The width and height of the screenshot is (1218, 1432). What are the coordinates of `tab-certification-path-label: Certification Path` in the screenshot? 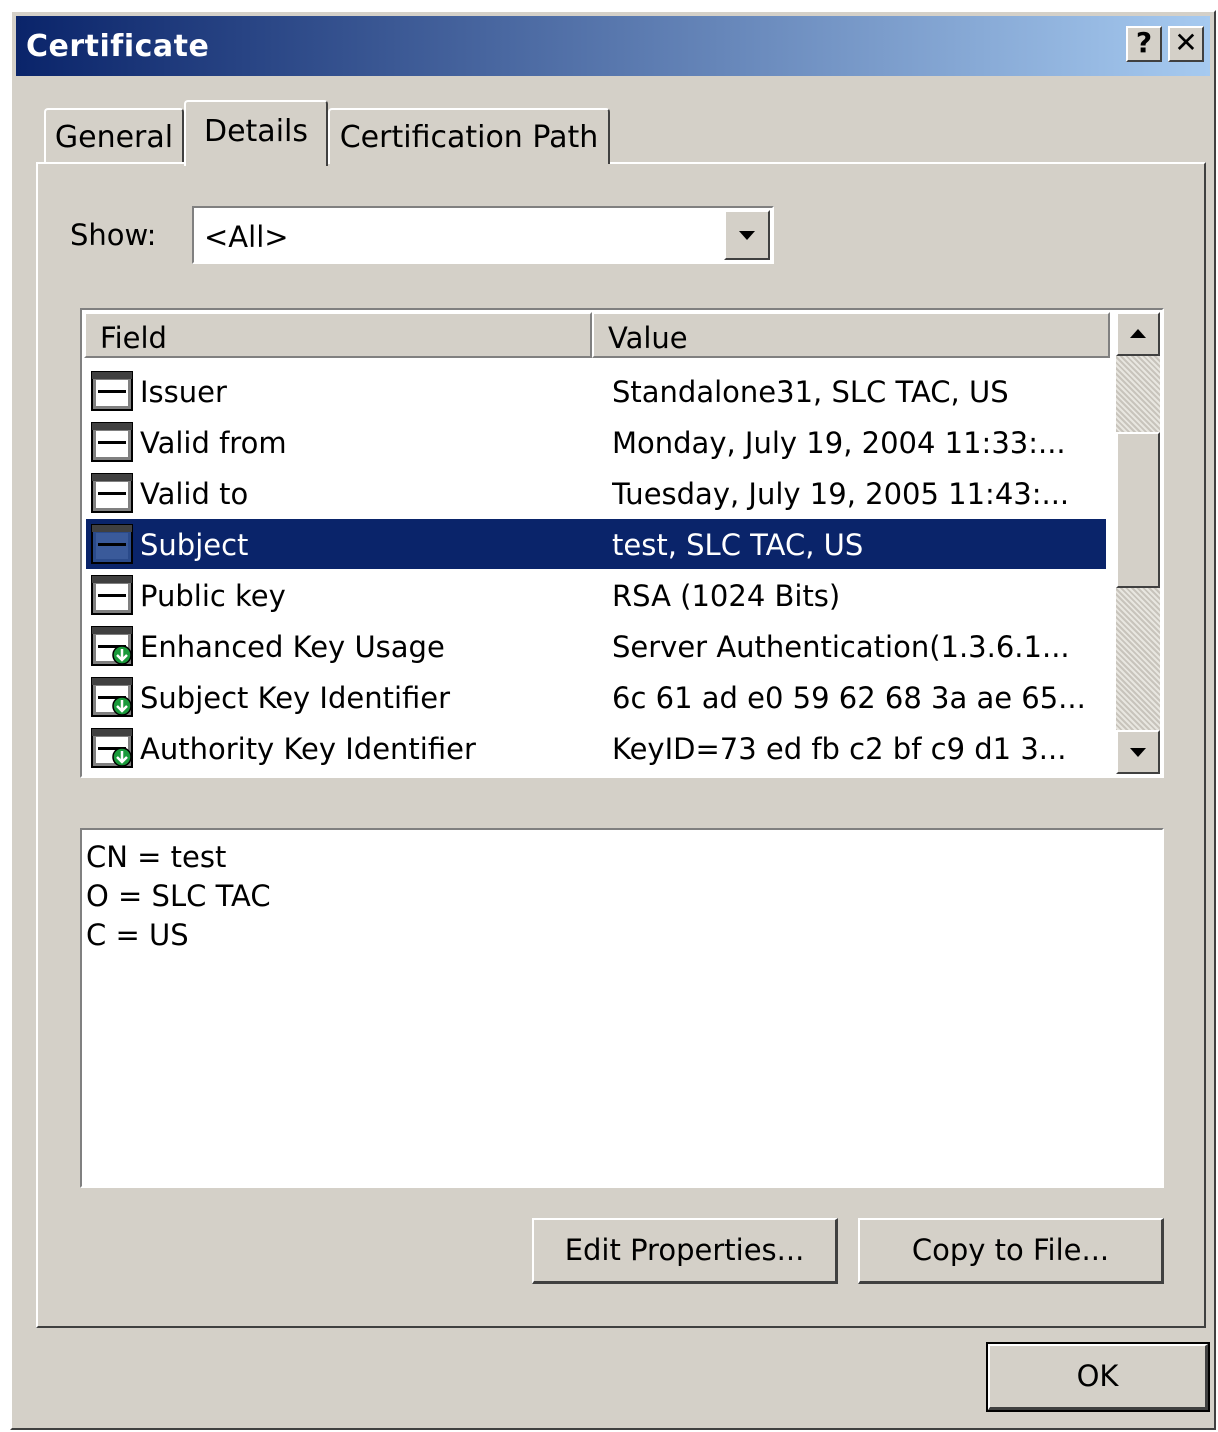 It's located at (469, 137).